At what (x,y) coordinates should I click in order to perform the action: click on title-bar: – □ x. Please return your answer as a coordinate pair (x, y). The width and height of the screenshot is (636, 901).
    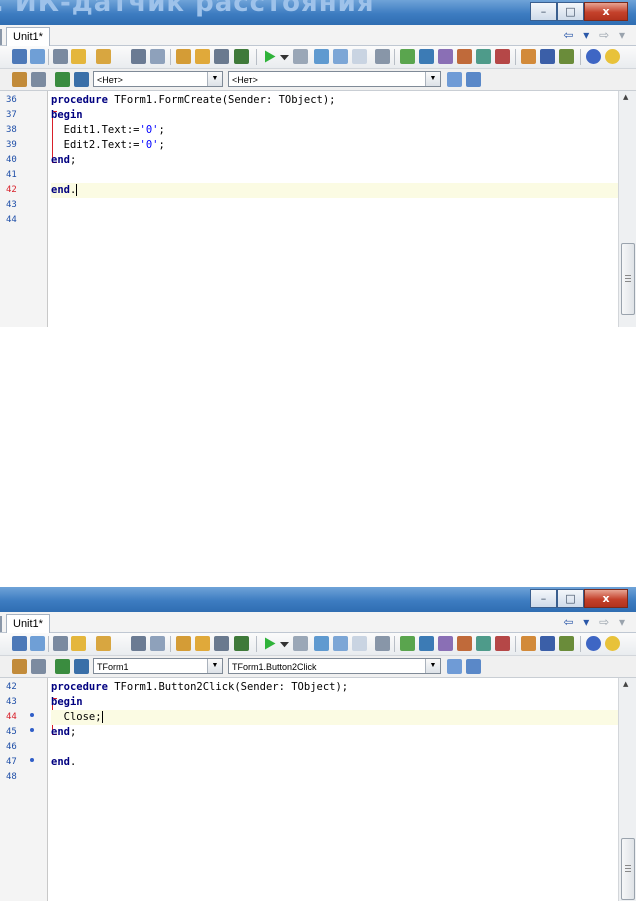
    Looking at the image, I should click on (318, 599).